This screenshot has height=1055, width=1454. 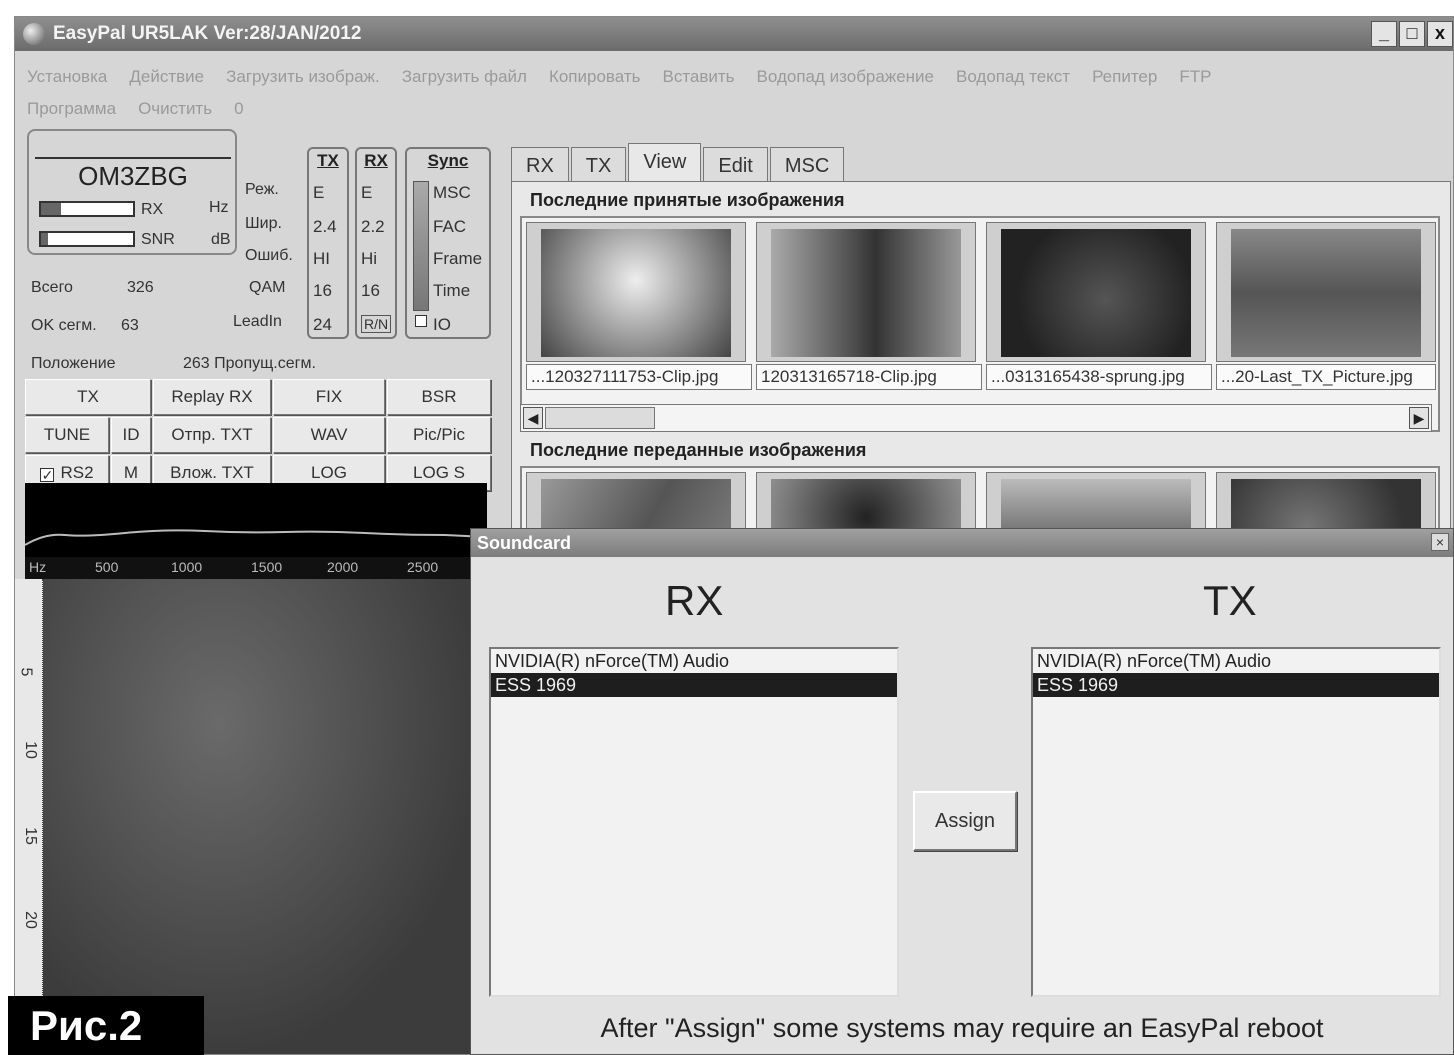 What do you see at coordinates (67, 435) in the screenshot?
I see `tune-button: TUNE` at bounding box center [67, 435].